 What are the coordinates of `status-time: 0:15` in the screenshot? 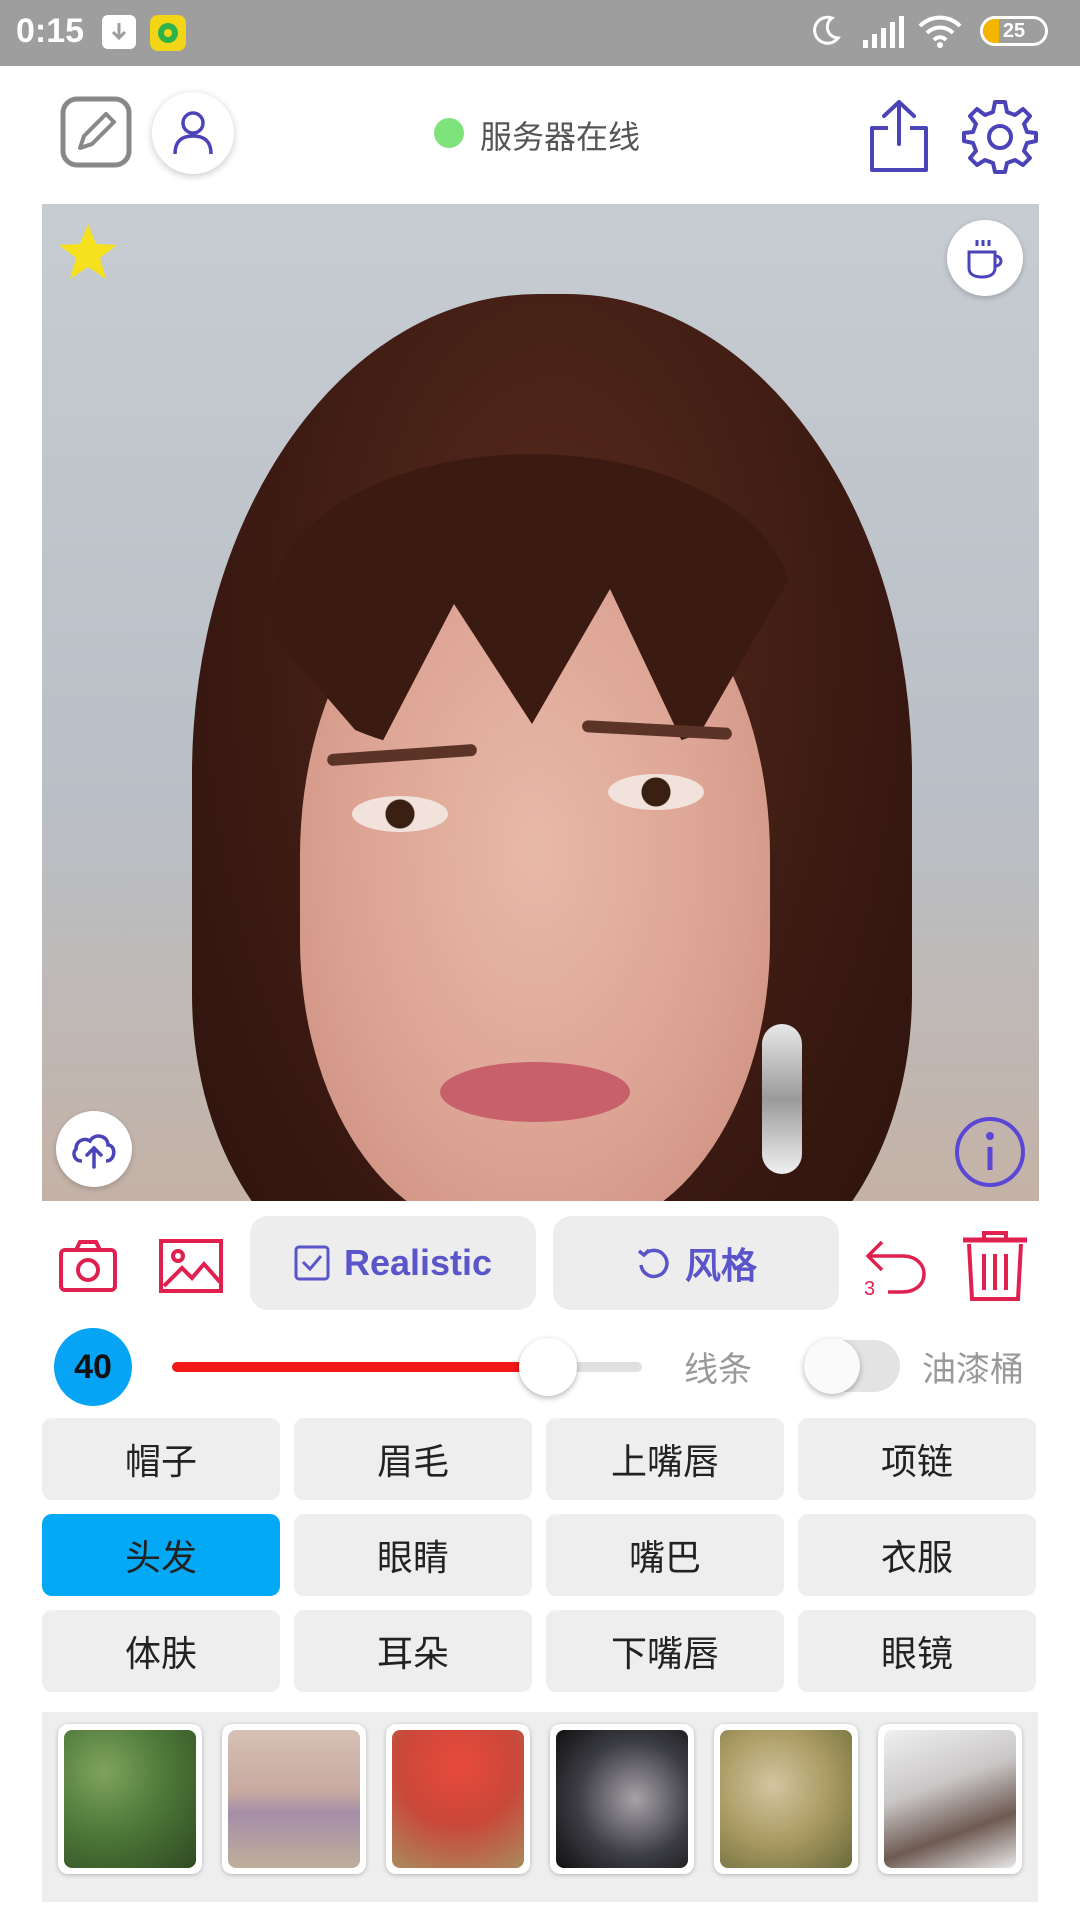 It's located at (50, 31).